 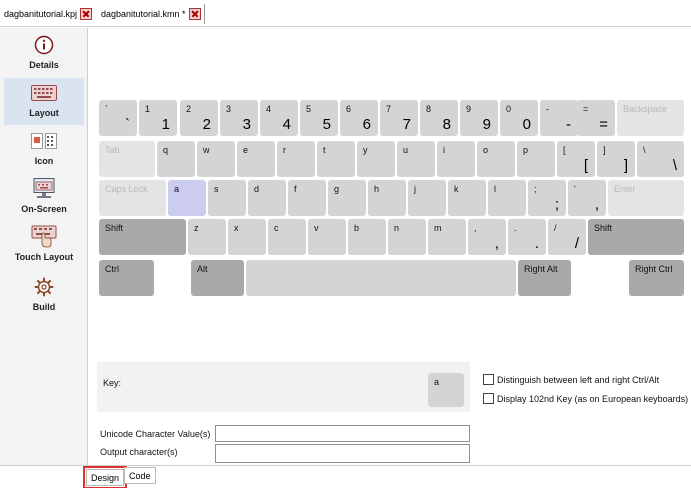 I want to click on tab-label: dagbanitutorial.kpj, so click(x=41, y=14).